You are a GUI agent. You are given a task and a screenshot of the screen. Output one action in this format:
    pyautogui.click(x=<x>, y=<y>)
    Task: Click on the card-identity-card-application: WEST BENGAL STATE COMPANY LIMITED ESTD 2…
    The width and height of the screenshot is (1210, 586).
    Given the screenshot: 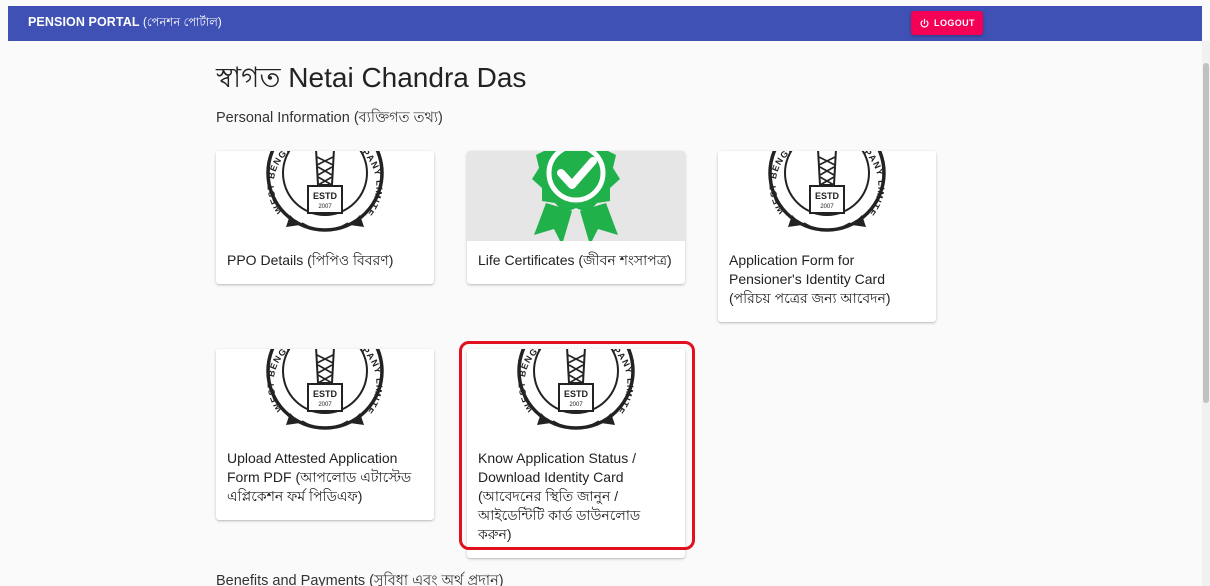 What is the action you would take?
    pyautogui.click(x=827, y=236)
    